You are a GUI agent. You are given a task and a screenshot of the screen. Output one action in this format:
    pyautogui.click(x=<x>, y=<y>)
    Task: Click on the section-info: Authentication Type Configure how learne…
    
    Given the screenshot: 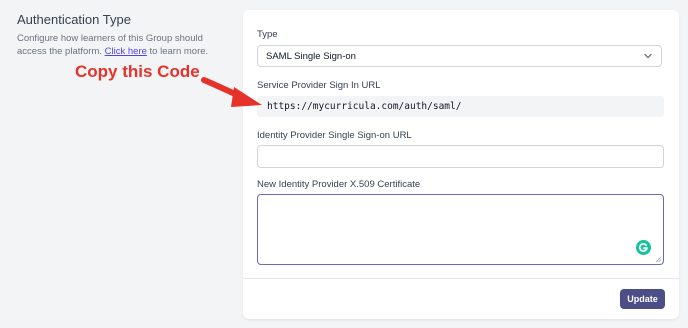 What is the action you would take?
    pyautogui.click(x=124, y=35)
    